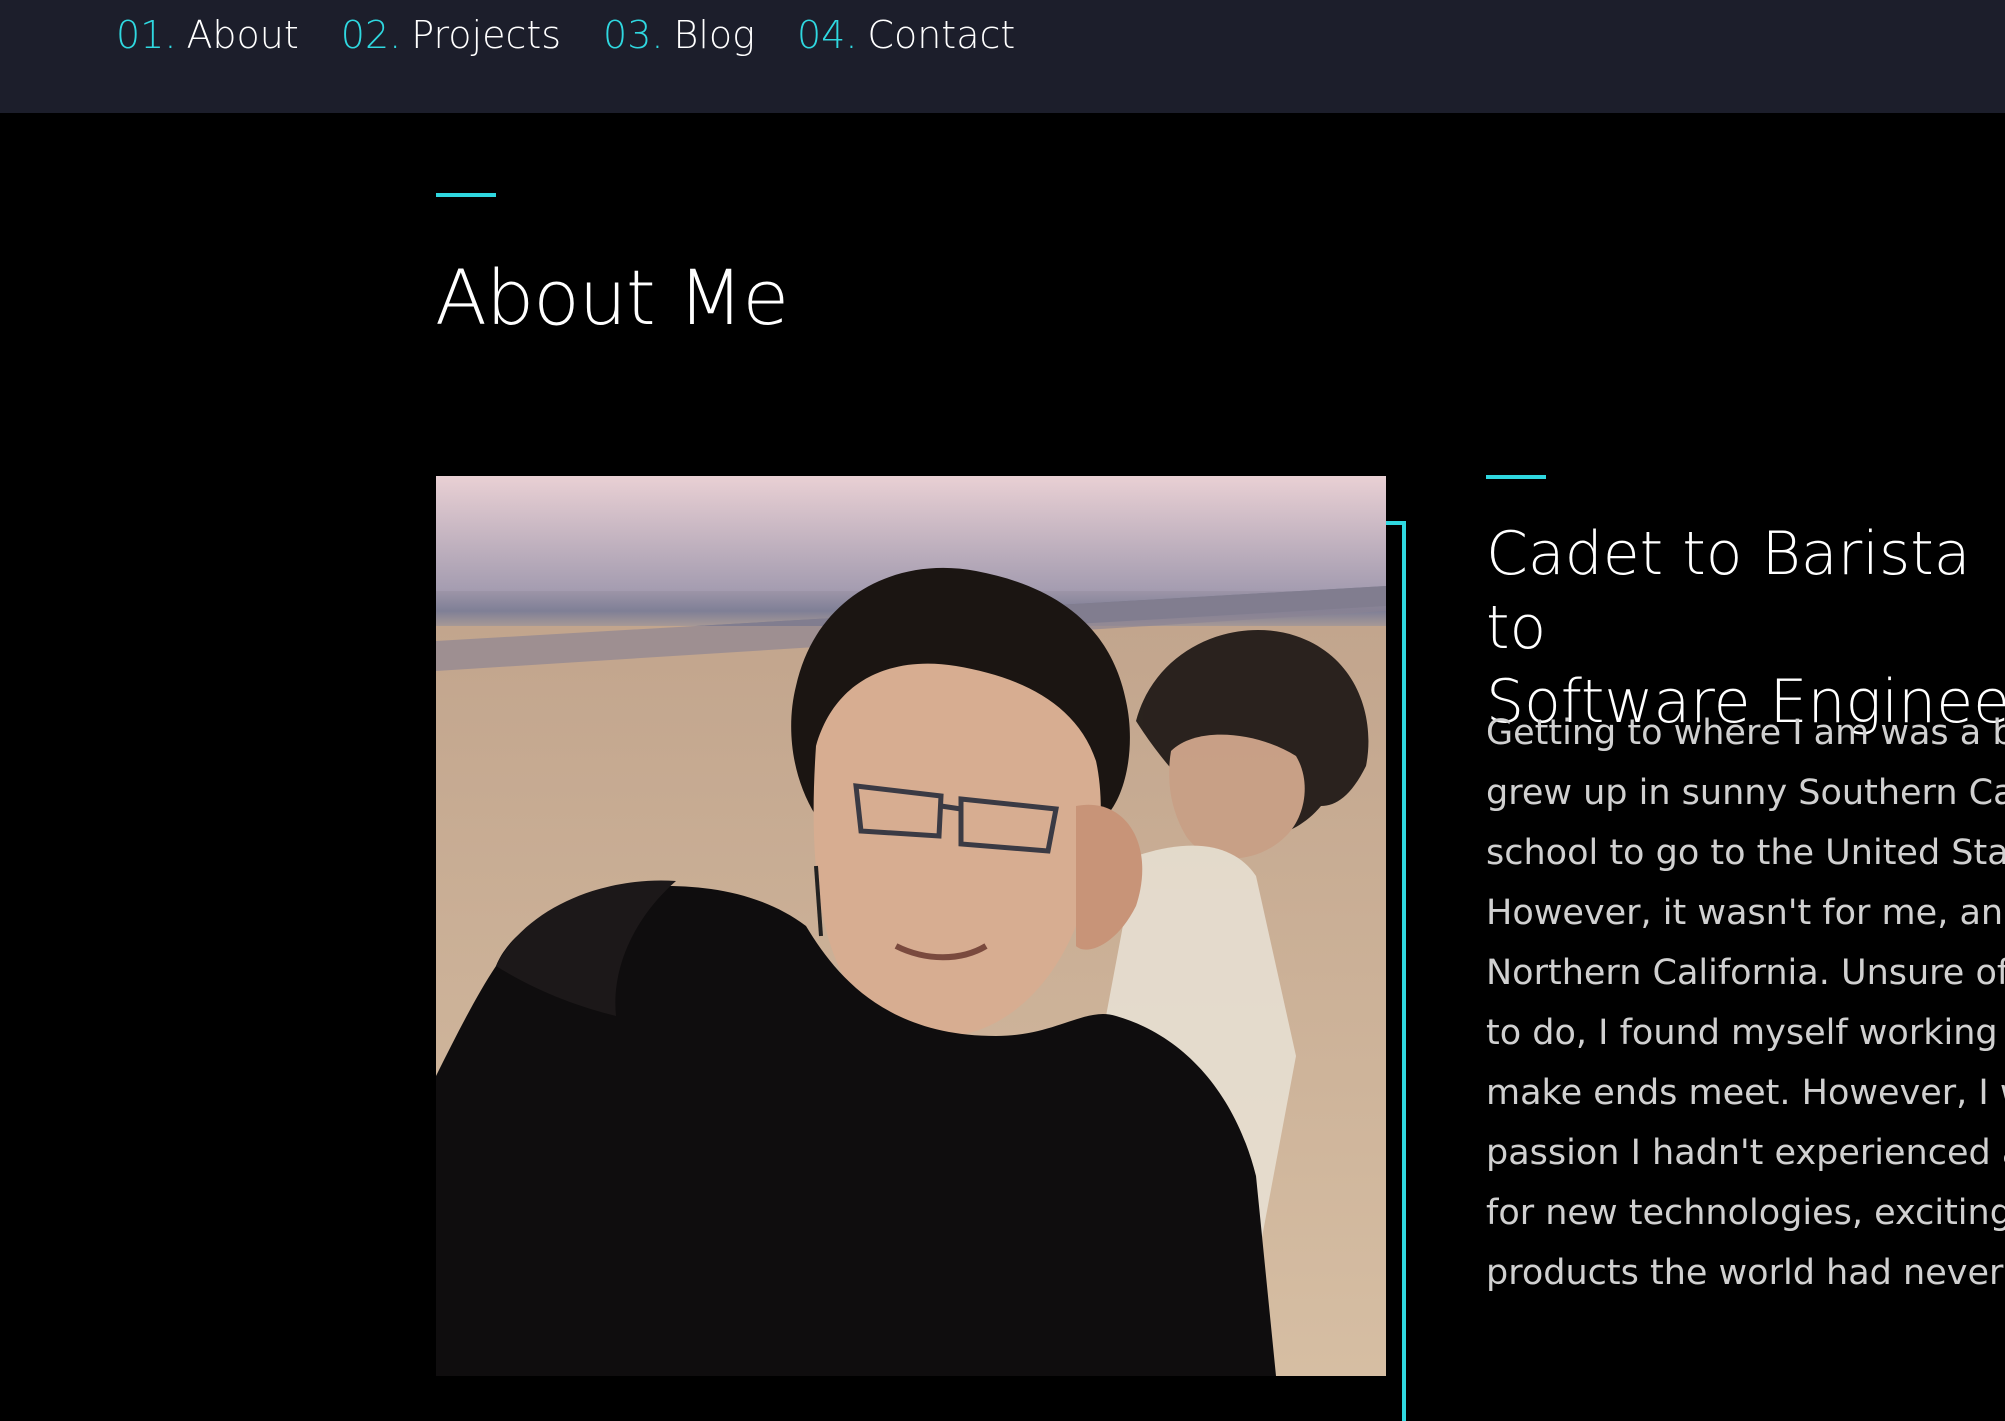 Image resolution: width=2005 pixels, height=1421 pixels. Describe the element at coordinates (1516, 477) in the screenshot. I see `subtitle-accent-line` at that location.